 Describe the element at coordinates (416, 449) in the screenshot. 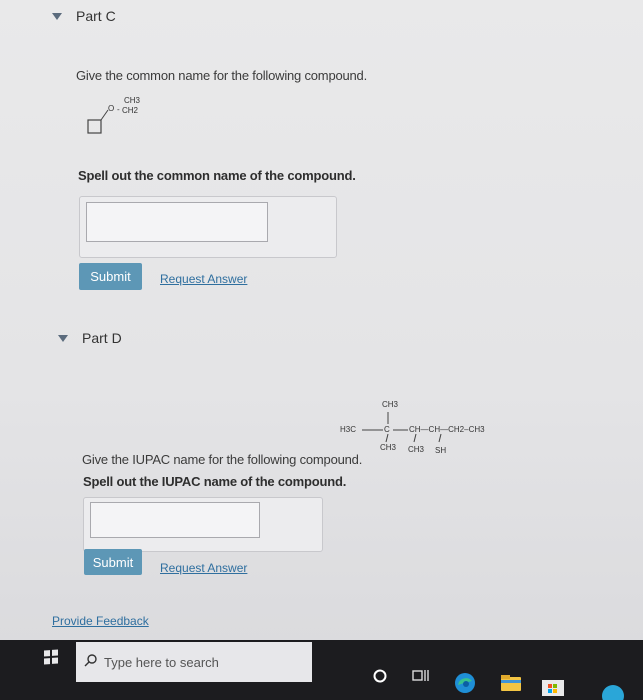

I see `ch3-below-ch-label: CH3` at that location.